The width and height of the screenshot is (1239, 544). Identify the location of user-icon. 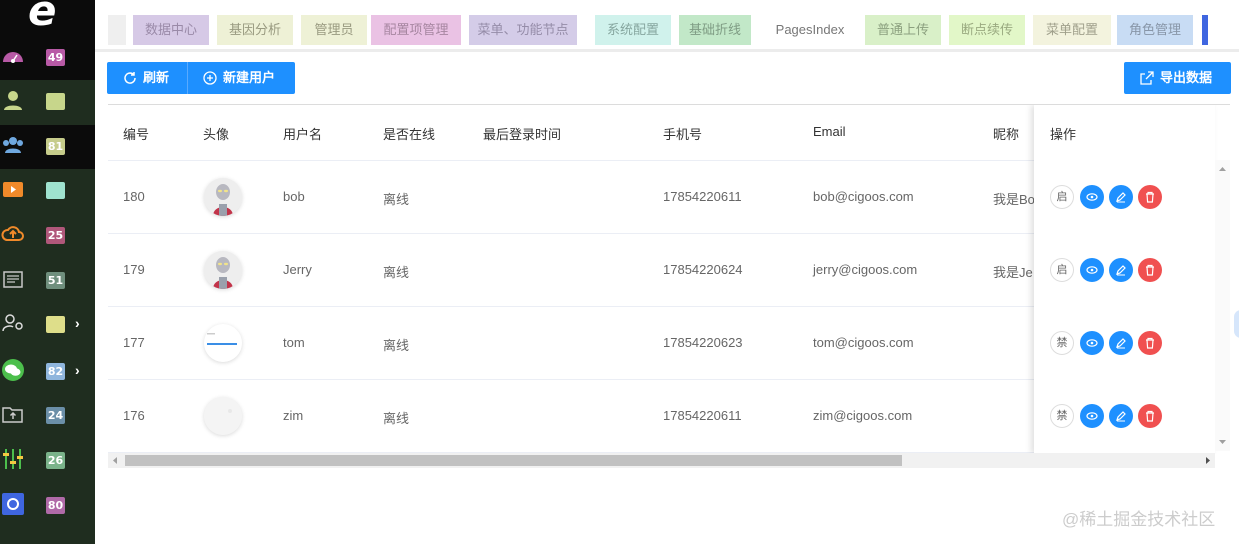
(13, 100).